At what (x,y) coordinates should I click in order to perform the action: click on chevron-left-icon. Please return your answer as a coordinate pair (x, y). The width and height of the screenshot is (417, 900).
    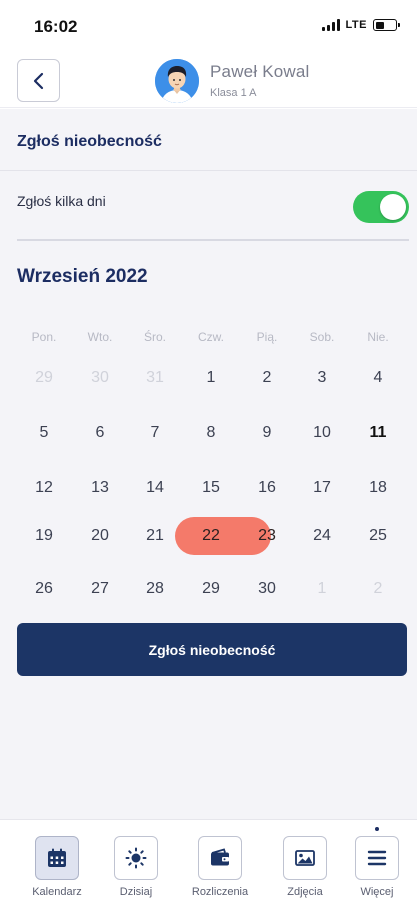
    Looking at the image, I should click on (38, 80).